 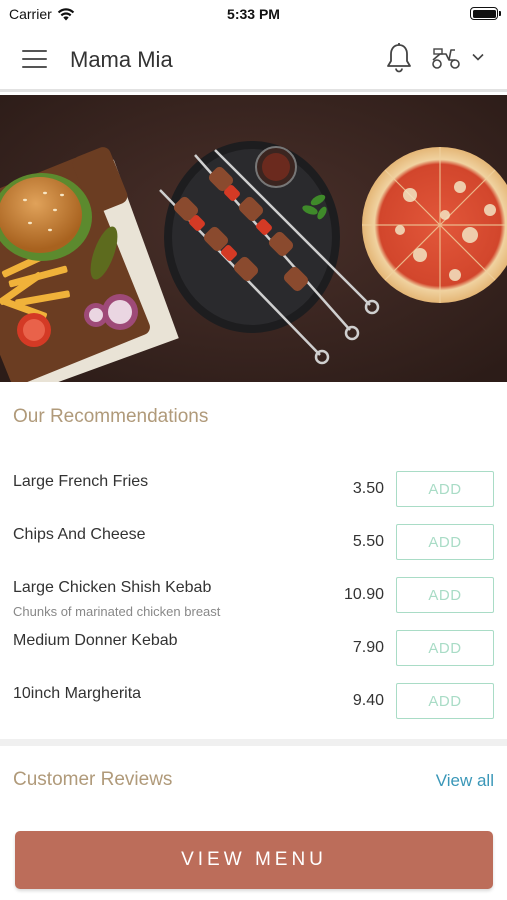 What do you see at coordinates (121, 59) in the screenshot?
I see `page-title: Mama Mia` at bounding box center [121, 59].